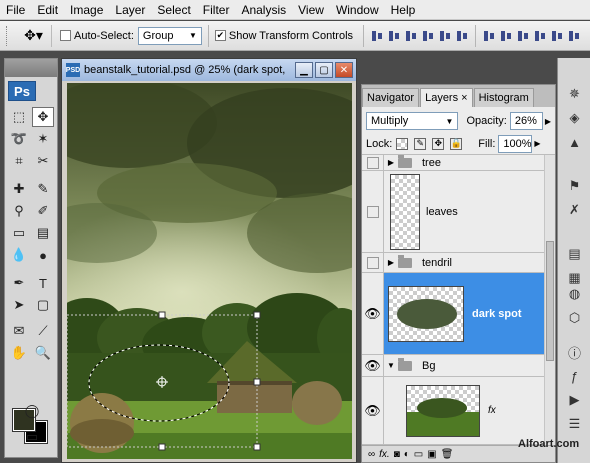 This screenshot has height=463, width=590. Describe the element at coordinates (456, 143) in the screenshot. I see `lock-all-icon: 🔒` at that location.